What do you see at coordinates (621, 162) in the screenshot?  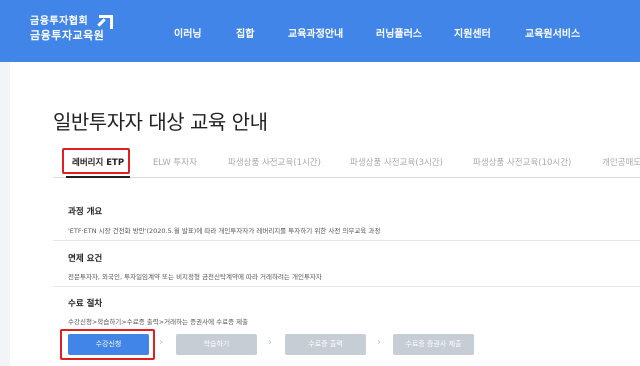 I see `tab-short-selling: 개인공매도` at bounding box center [621, 162].